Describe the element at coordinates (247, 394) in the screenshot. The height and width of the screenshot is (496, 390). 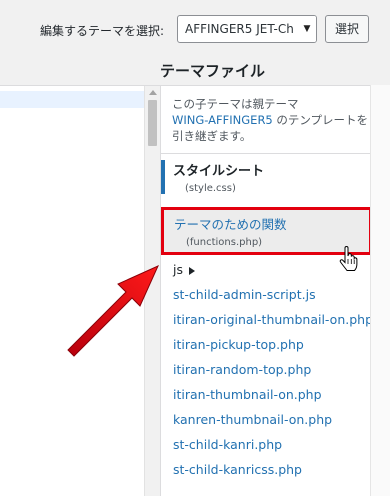
I see `file-link: itiran-thumbnail-on.php` at that location.